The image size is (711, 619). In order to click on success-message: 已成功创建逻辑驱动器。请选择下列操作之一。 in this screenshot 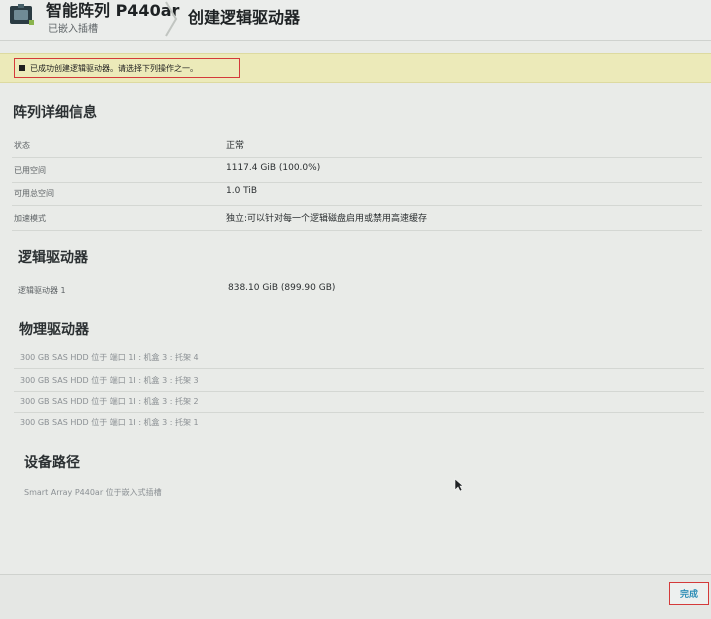, I will do `click(114, 68)`.